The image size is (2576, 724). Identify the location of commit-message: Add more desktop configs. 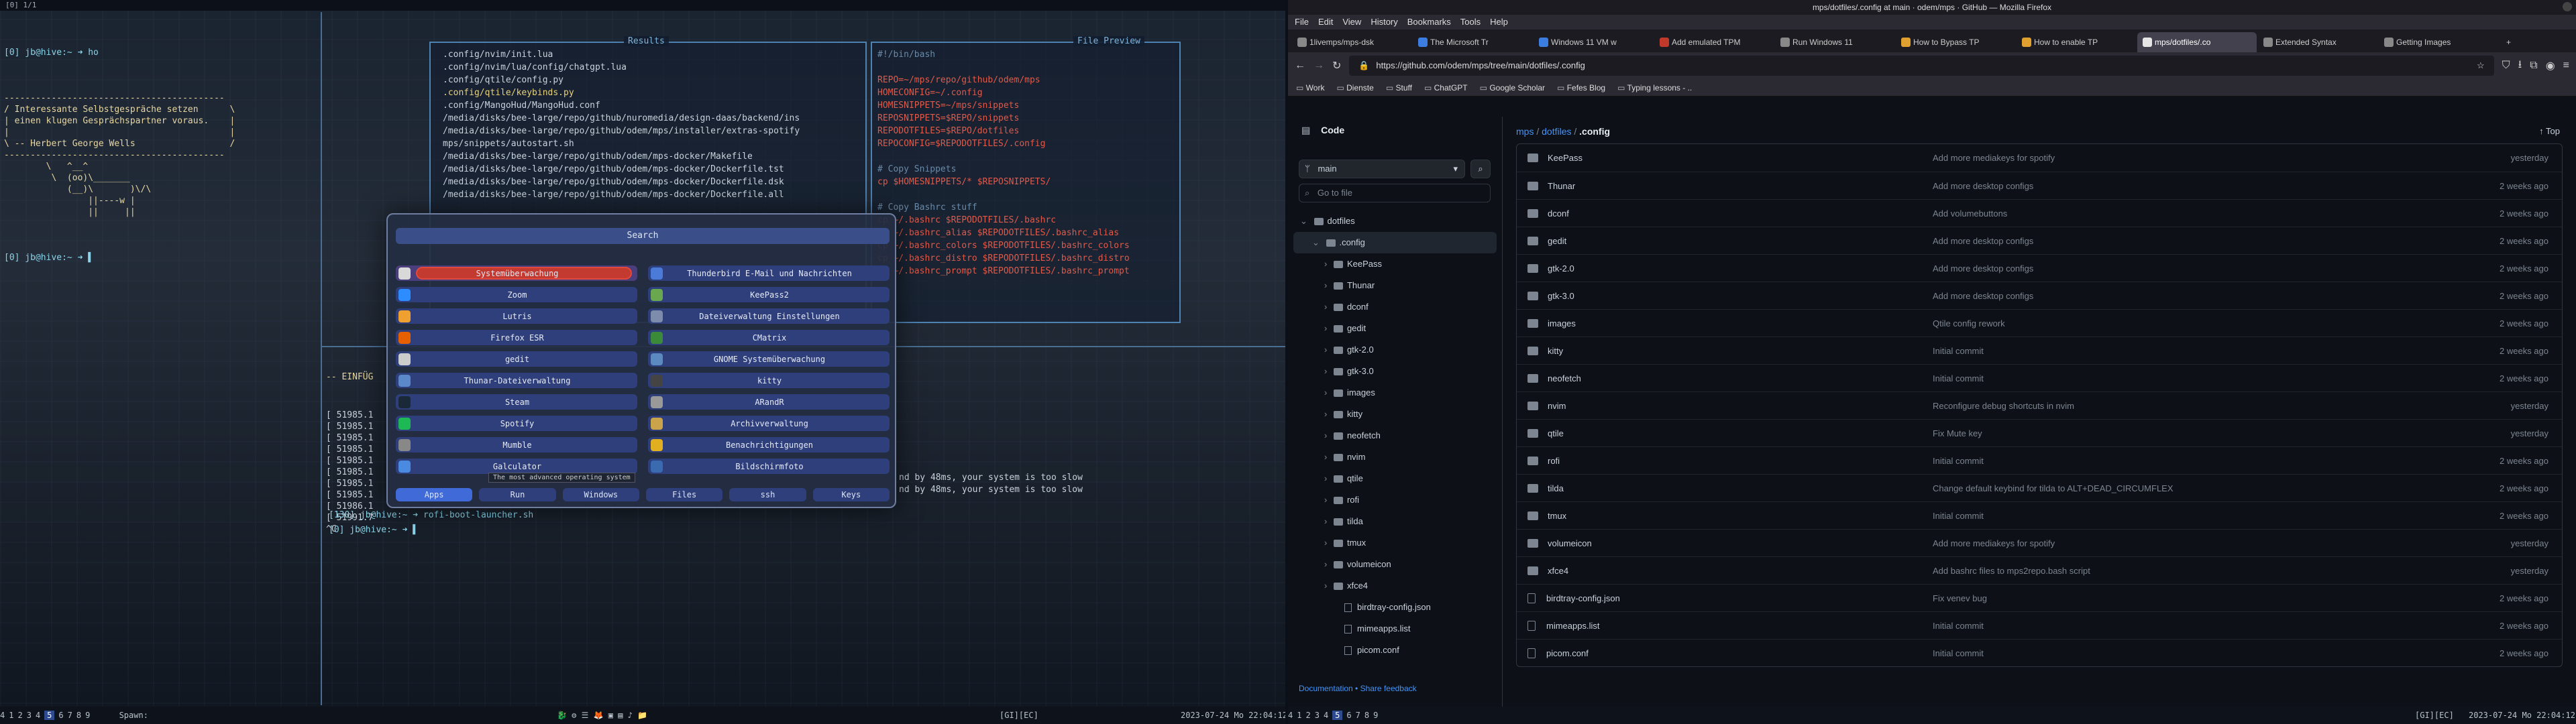
(2197, 296).